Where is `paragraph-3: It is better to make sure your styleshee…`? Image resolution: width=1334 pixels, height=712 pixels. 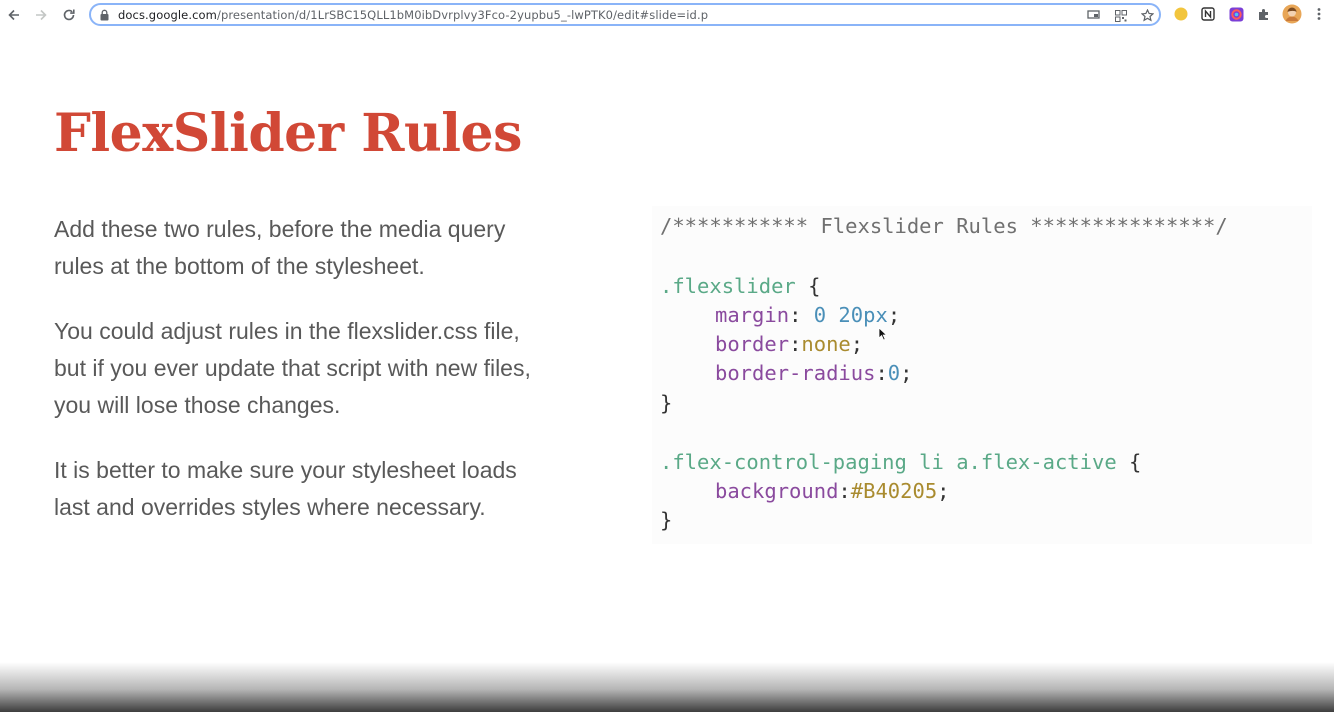
paragraph-3: It is better to make sure your styleshee… is located at coordinates (334, 489).